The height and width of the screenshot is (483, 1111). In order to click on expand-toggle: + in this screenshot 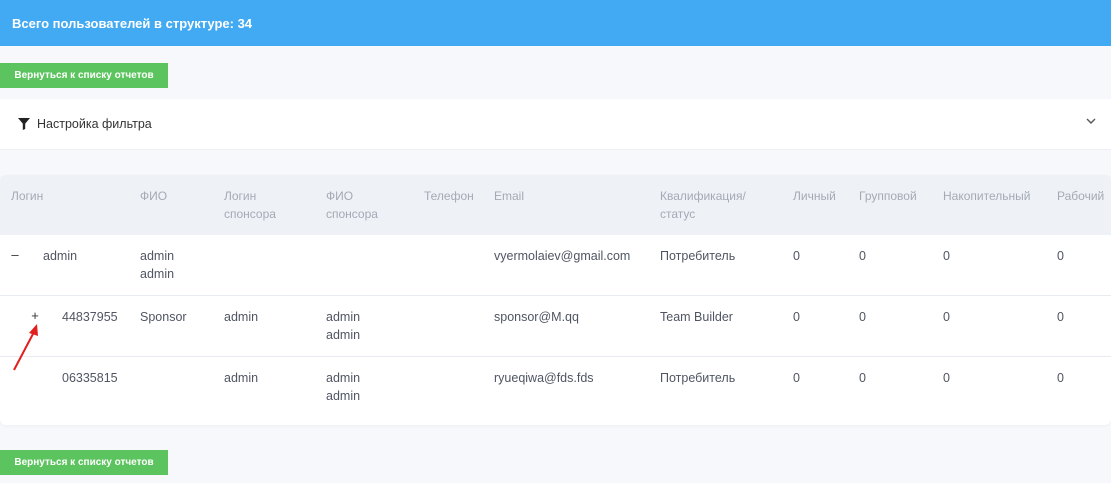, I will do `click(35, 315)`.